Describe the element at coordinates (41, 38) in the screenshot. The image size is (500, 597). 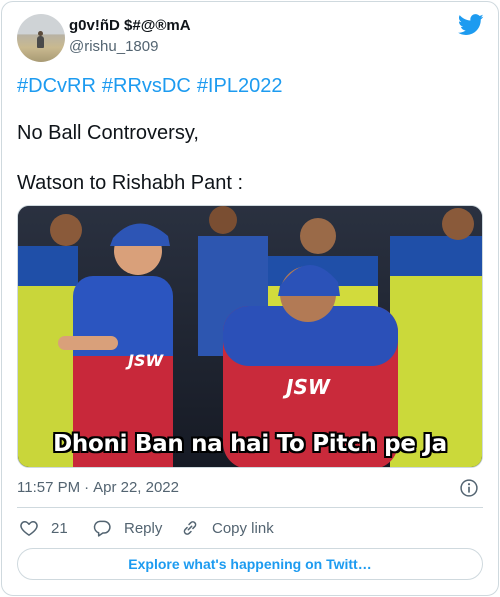
I see `avatar` at that location.